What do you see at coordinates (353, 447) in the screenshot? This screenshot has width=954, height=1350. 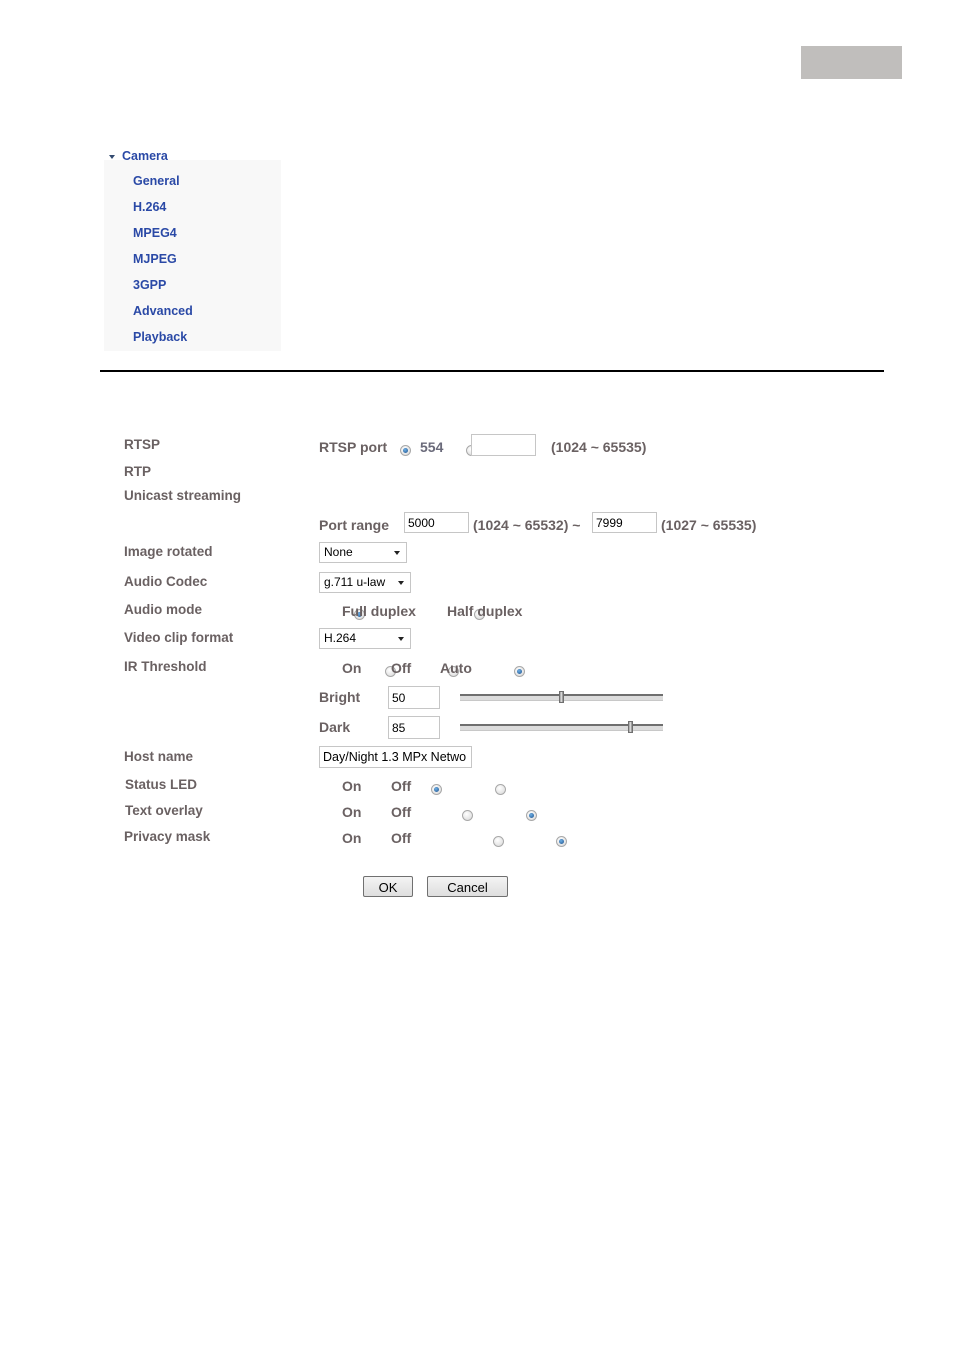 I see `rtsp-port-label: RTSP port` at bounding box center [353, 447].